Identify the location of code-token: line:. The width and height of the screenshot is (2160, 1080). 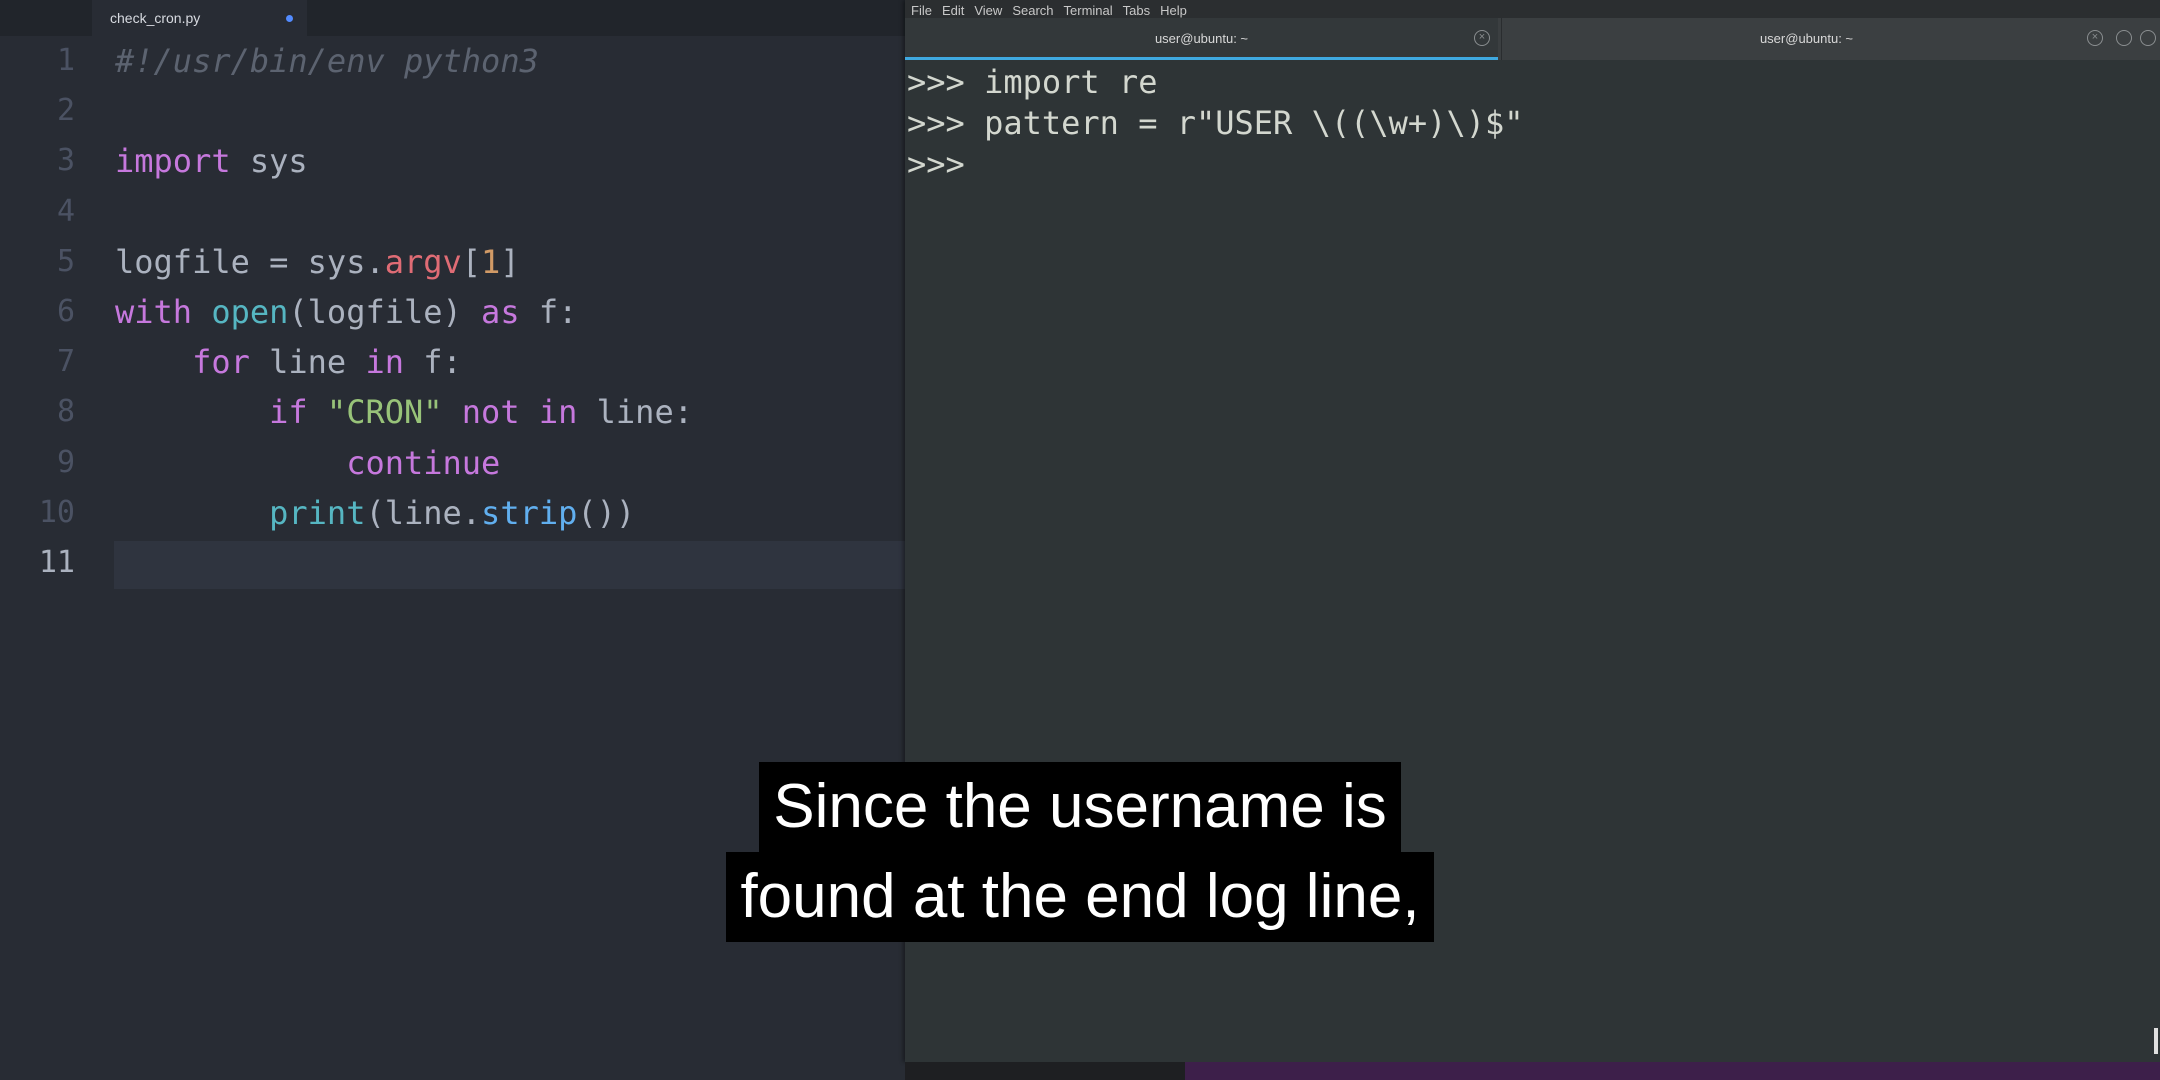
(635, 412).